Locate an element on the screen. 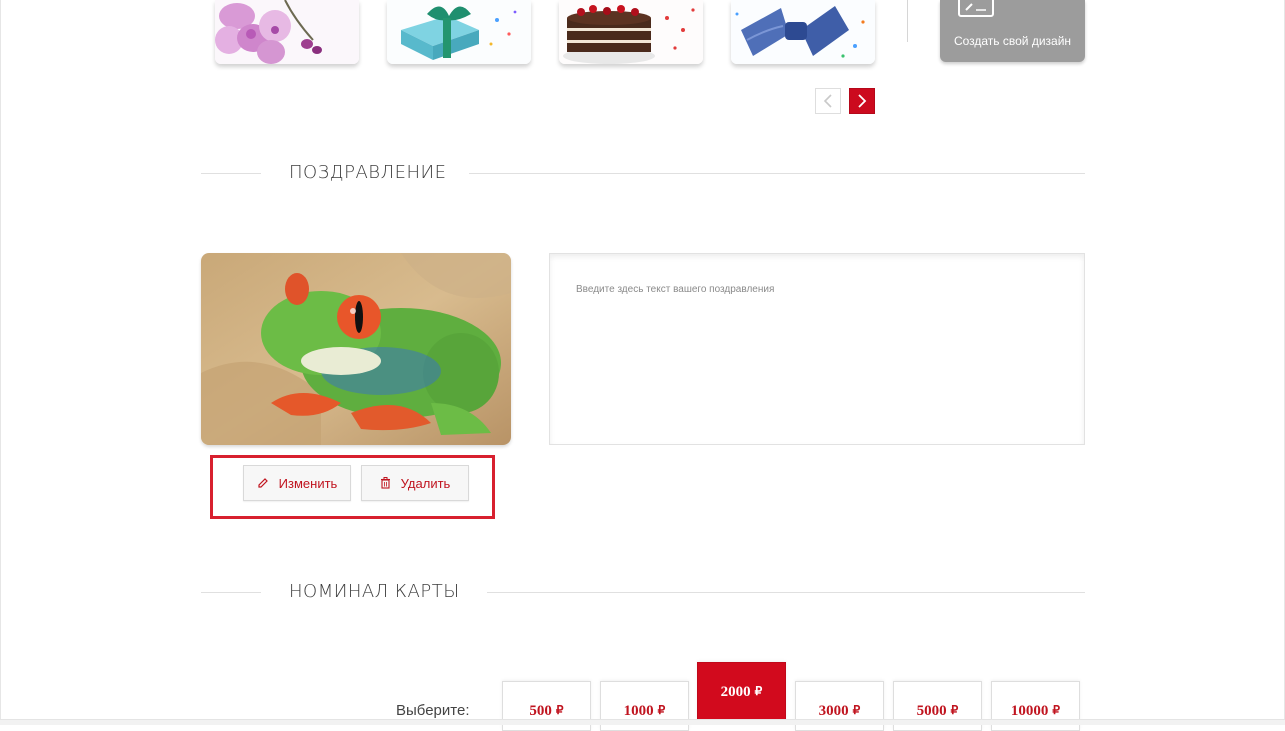  design-tile-gift-box is located at coordinates (459, 32).